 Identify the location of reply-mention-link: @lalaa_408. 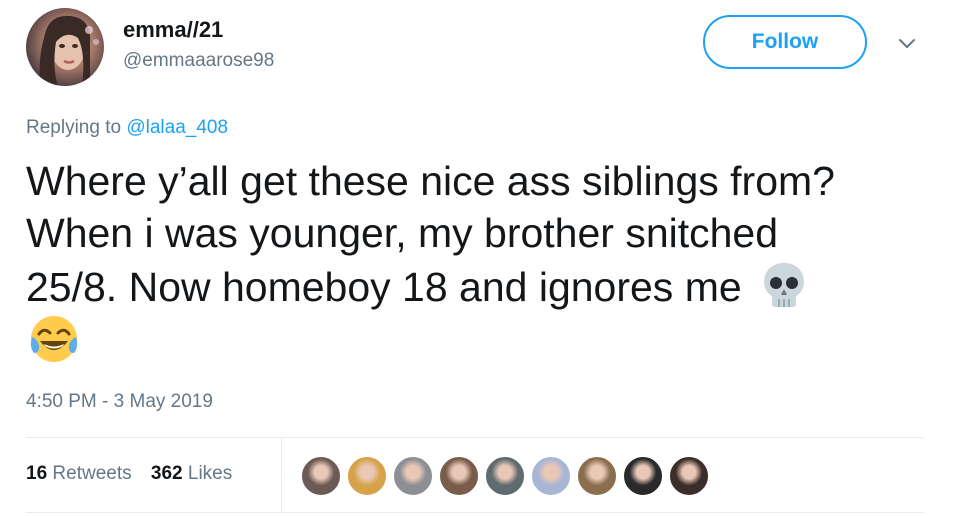
(177, 127).